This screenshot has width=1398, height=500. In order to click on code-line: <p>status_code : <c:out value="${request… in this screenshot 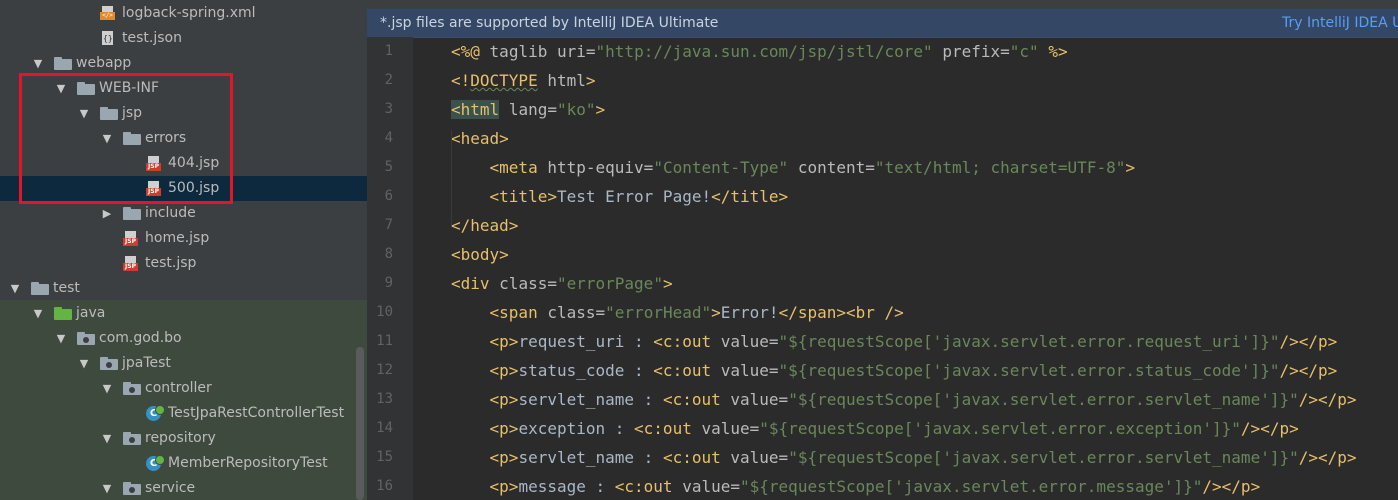, I will do `click(894, 370)`.